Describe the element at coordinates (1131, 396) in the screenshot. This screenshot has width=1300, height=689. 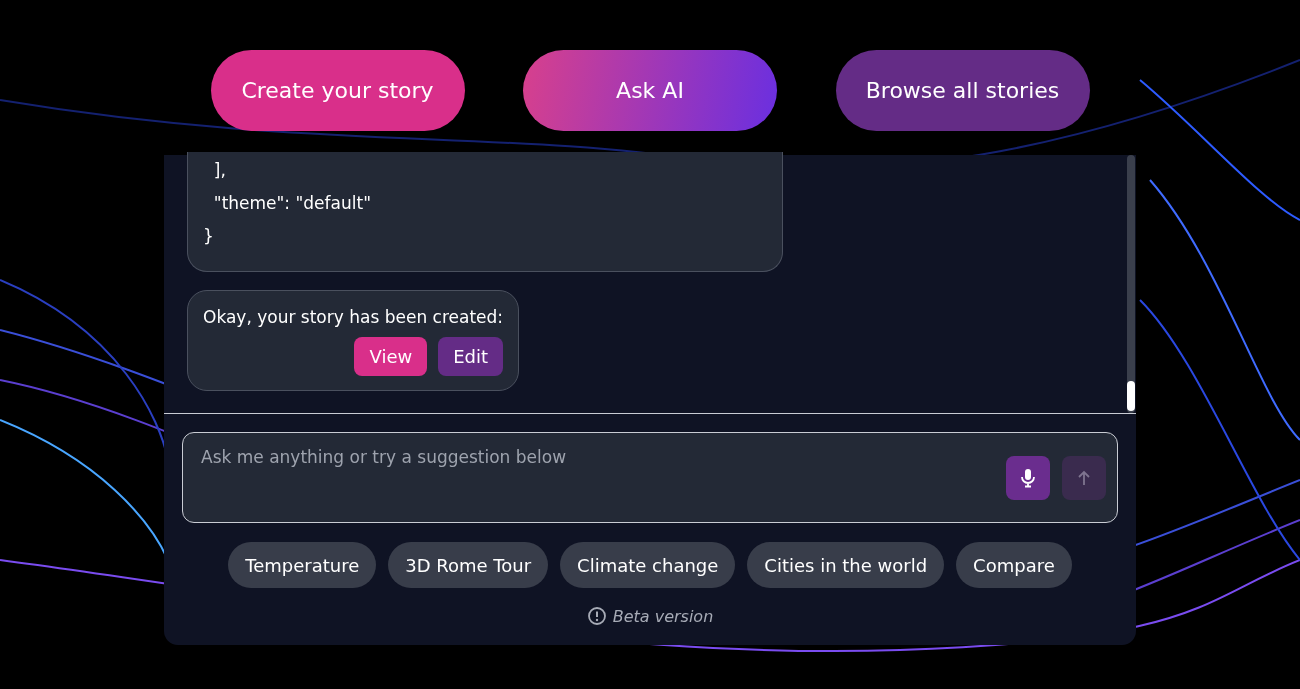
I see `scrollbar-thumb` at that location.